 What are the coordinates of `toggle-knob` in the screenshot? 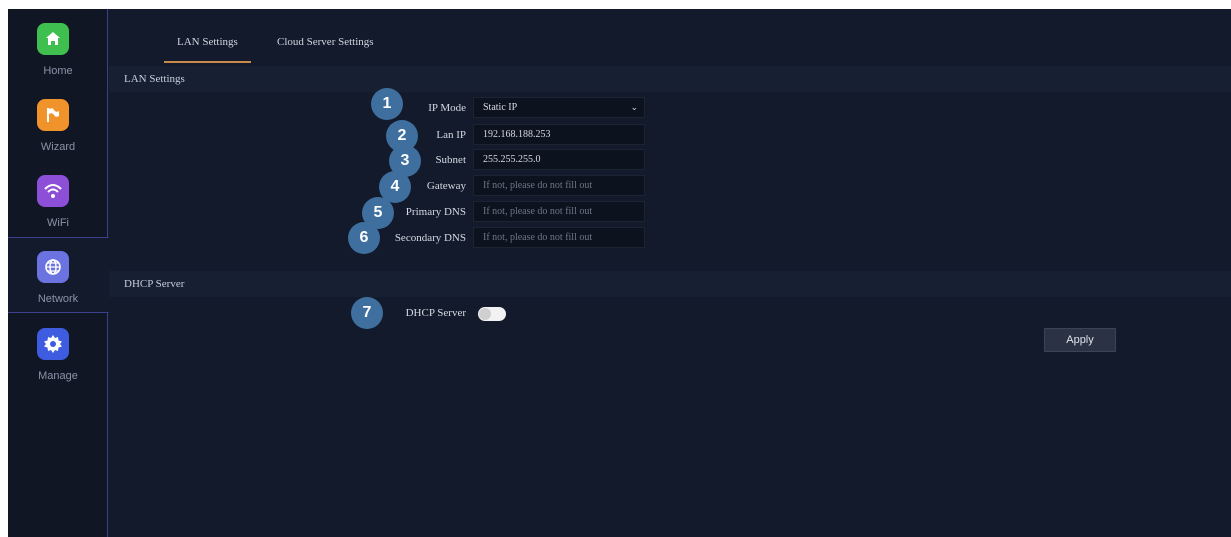 It's located at (485, 314).